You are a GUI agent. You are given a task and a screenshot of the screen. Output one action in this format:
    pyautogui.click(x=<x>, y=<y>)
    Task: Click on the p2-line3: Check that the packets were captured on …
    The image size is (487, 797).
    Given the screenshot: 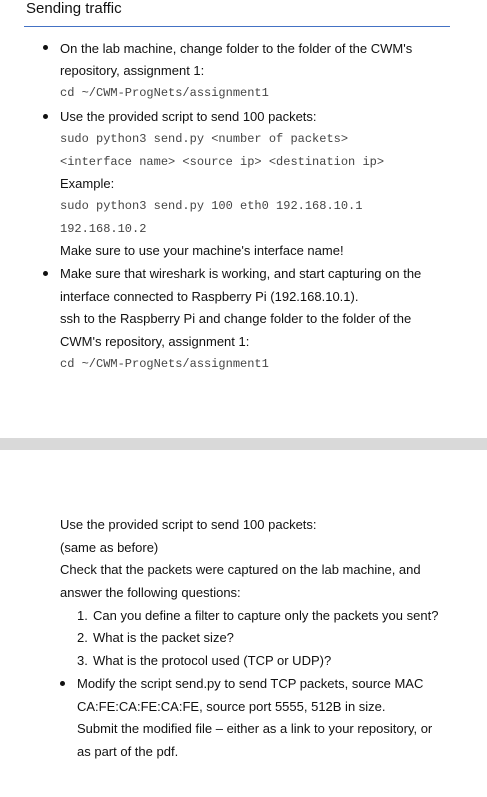 What is the action you would take?
    pyautogui.click(x=240, y=569)
    